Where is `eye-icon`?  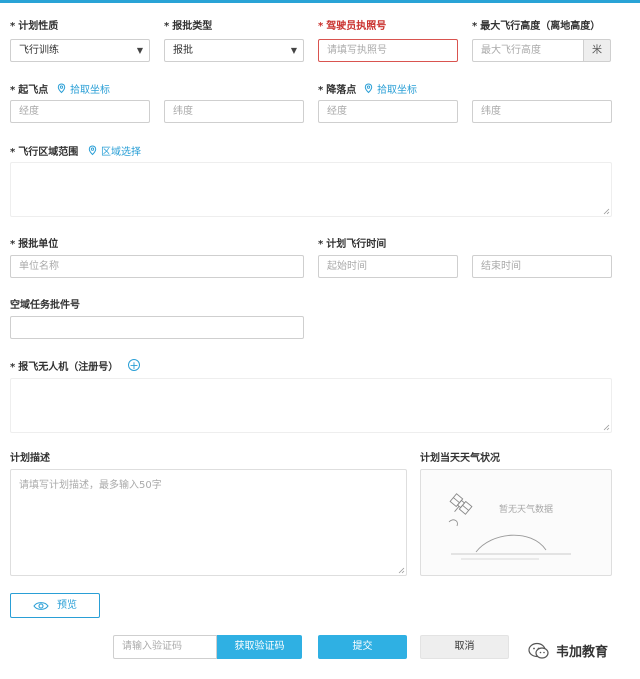
eye-icon is located at coordinates (41, 605).